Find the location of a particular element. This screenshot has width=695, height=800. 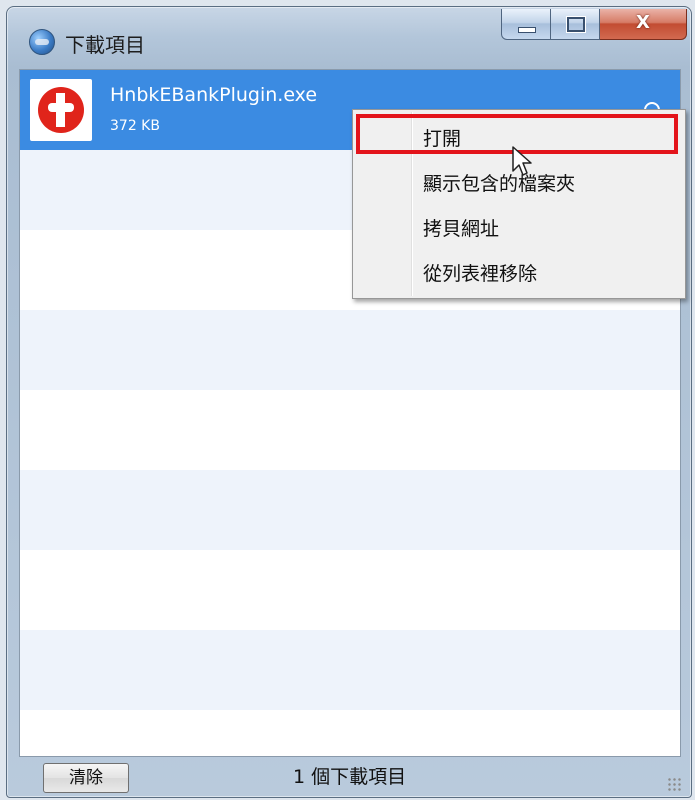

menu-item-remove-from-list: 從列表裡移除 is located at coordinates (480, 272).